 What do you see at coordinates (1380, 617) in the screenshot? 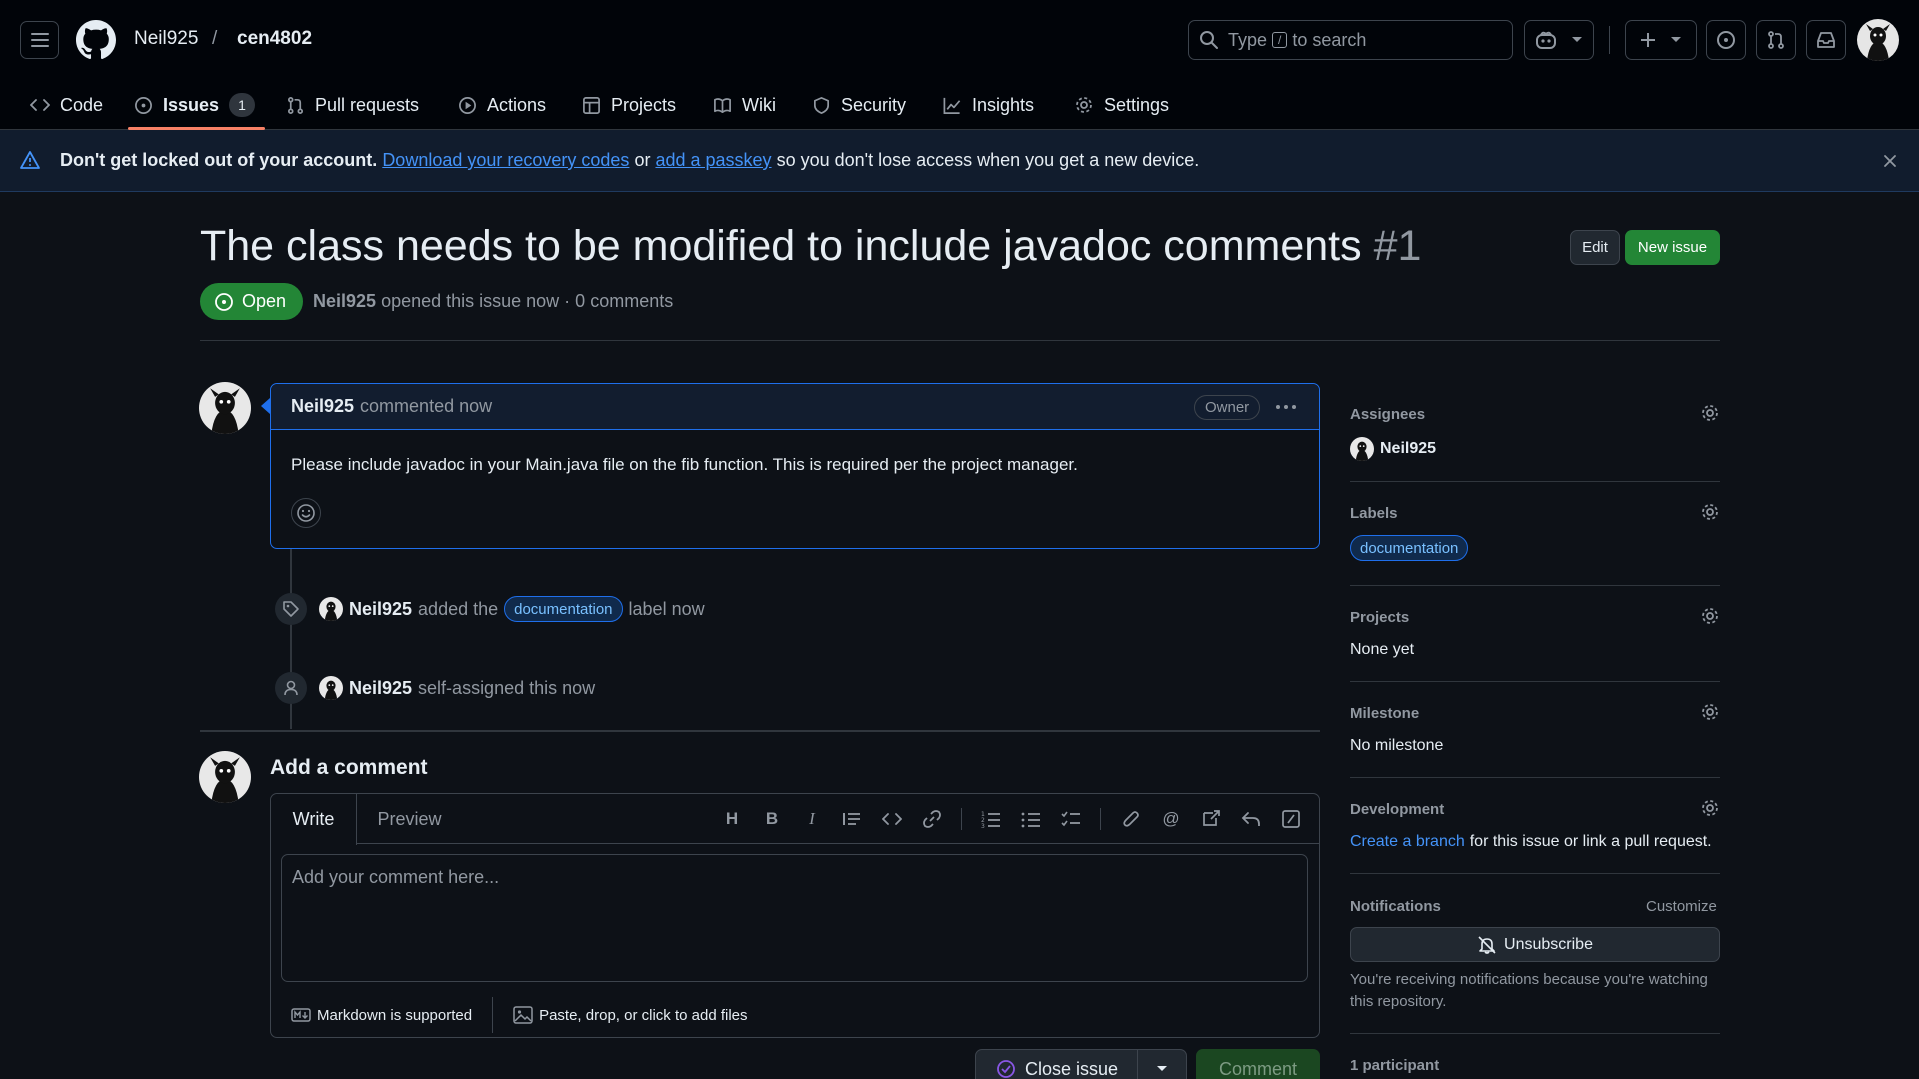
I see `sidebar-heading: Projects` at bounding box center [1380, 617].